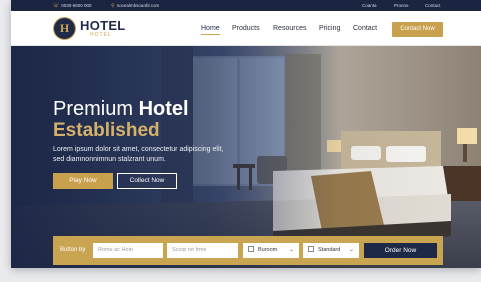  What do you see at coordinates (138, 5) in the screenshot?
I see `email-text: nocealmbsoanbl.com` at bounding box center [138, 5].